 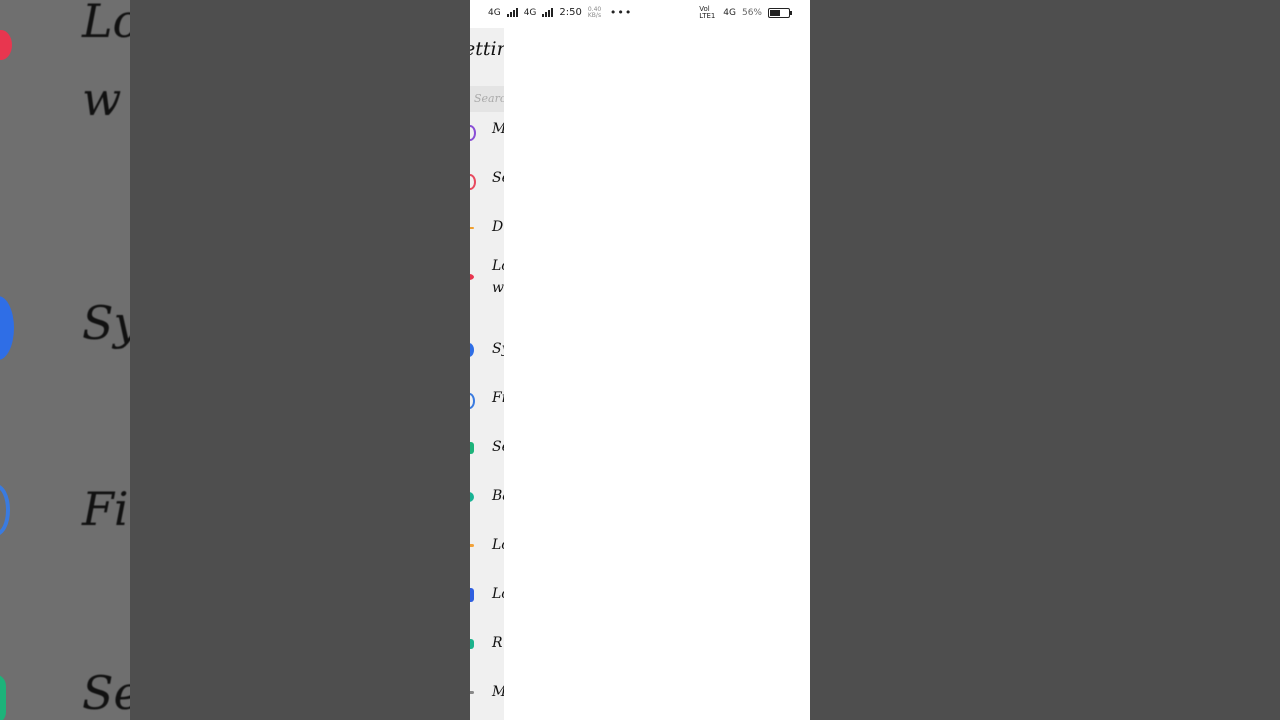 I want to click on settings-title: ettin, so click(x=487, y=49).